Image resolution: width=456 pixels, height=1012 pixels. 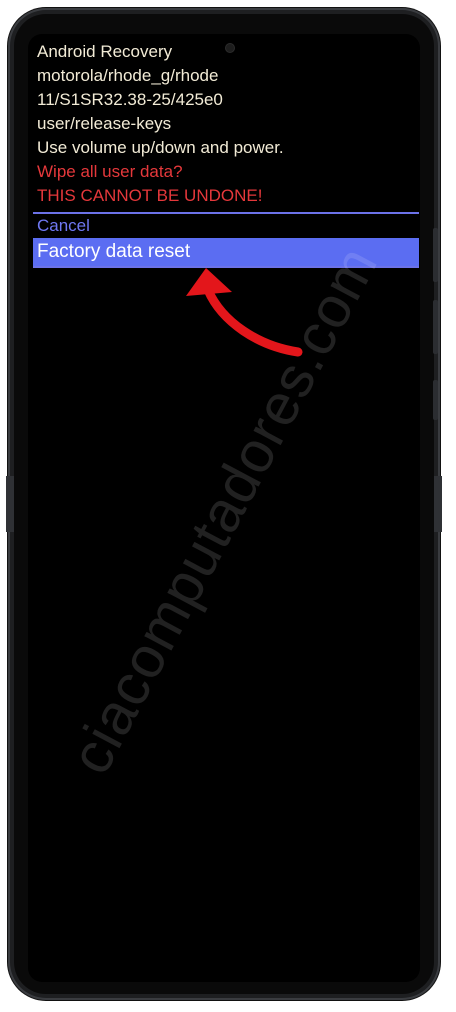 I want to click on recovery-menu: Cancel Factory data reset, so click(x=226, y=240).